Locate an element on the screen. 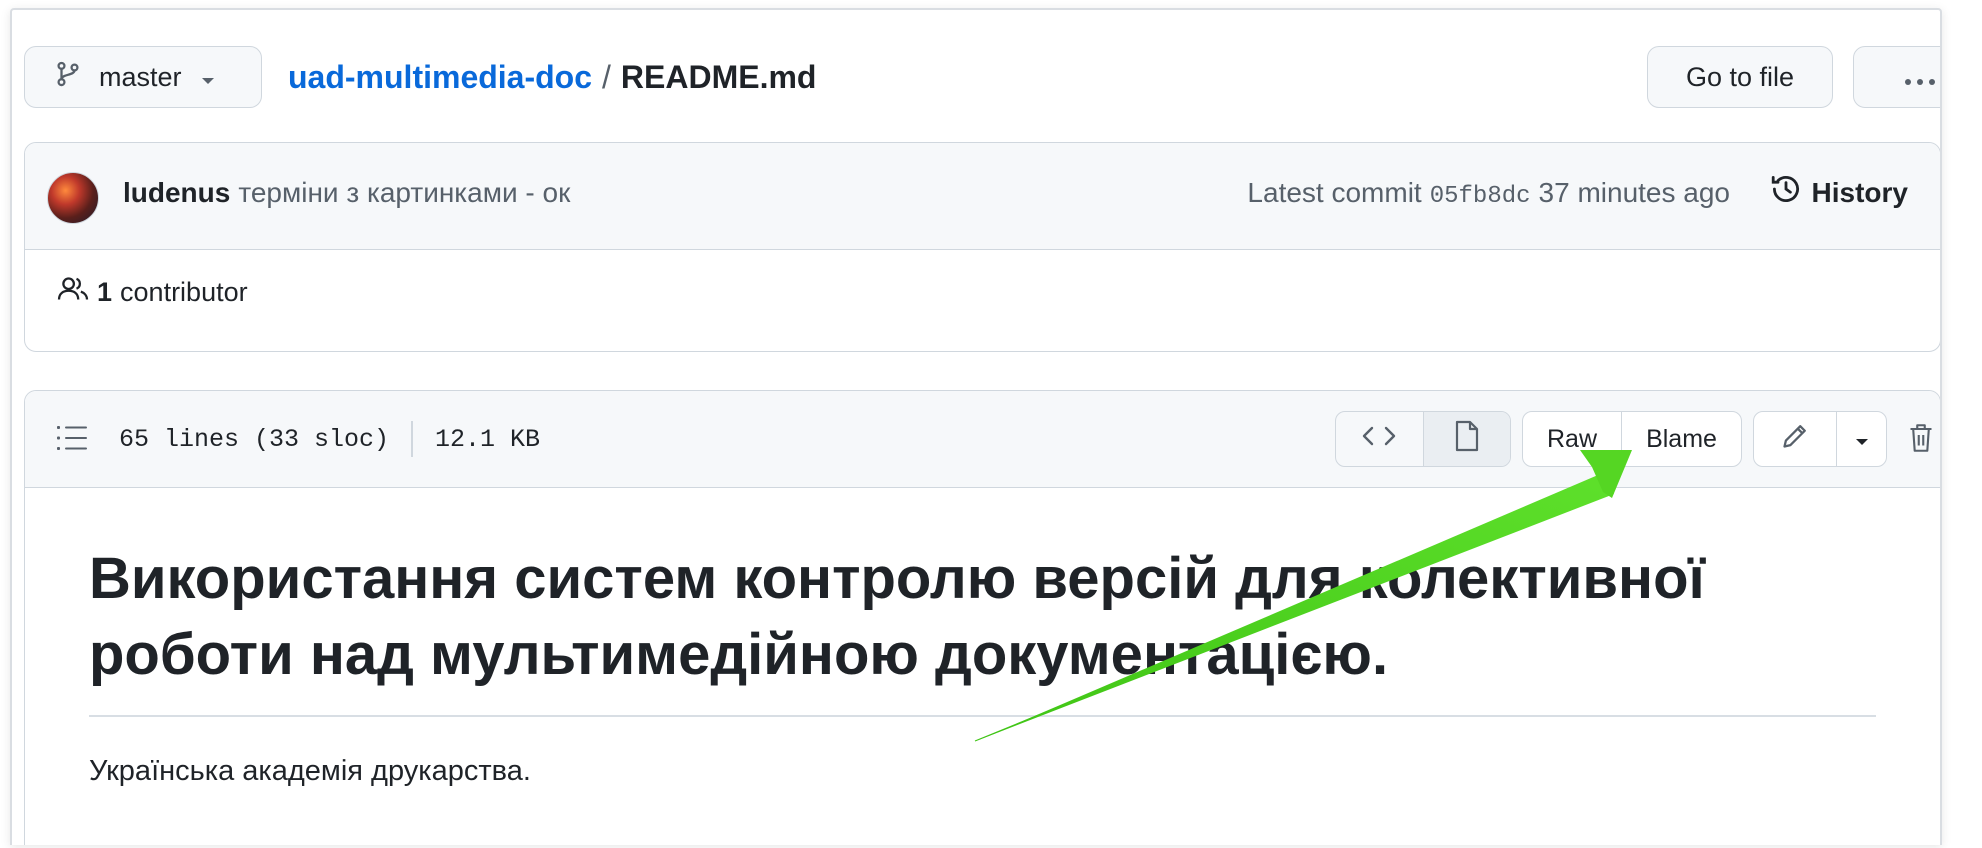  view-mode-toggle is located at coordinates (1423, 439).